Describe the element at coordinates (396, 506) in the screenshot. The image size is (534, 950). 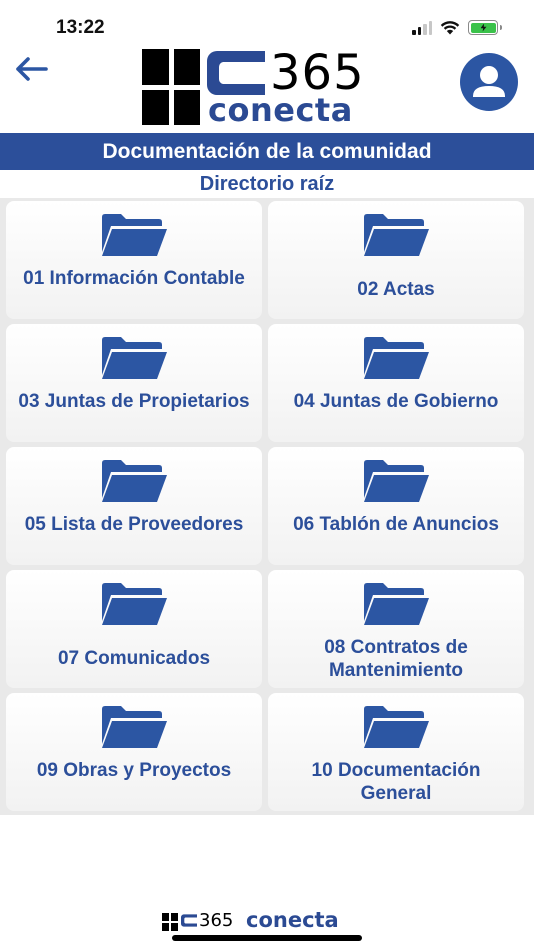
I see `folder-card-tablon-anuncios: 06 Tablón de Anuncios` at that location.